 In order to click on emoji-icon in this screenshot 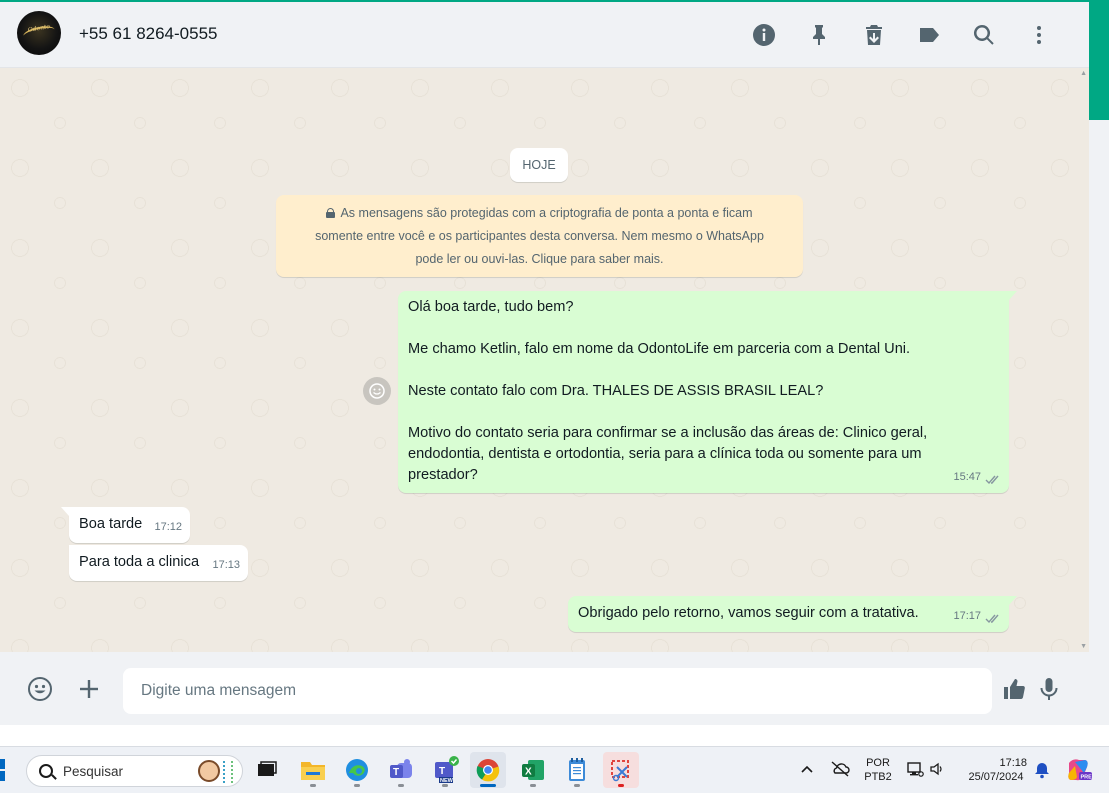, I will do `click(40, 689)`.